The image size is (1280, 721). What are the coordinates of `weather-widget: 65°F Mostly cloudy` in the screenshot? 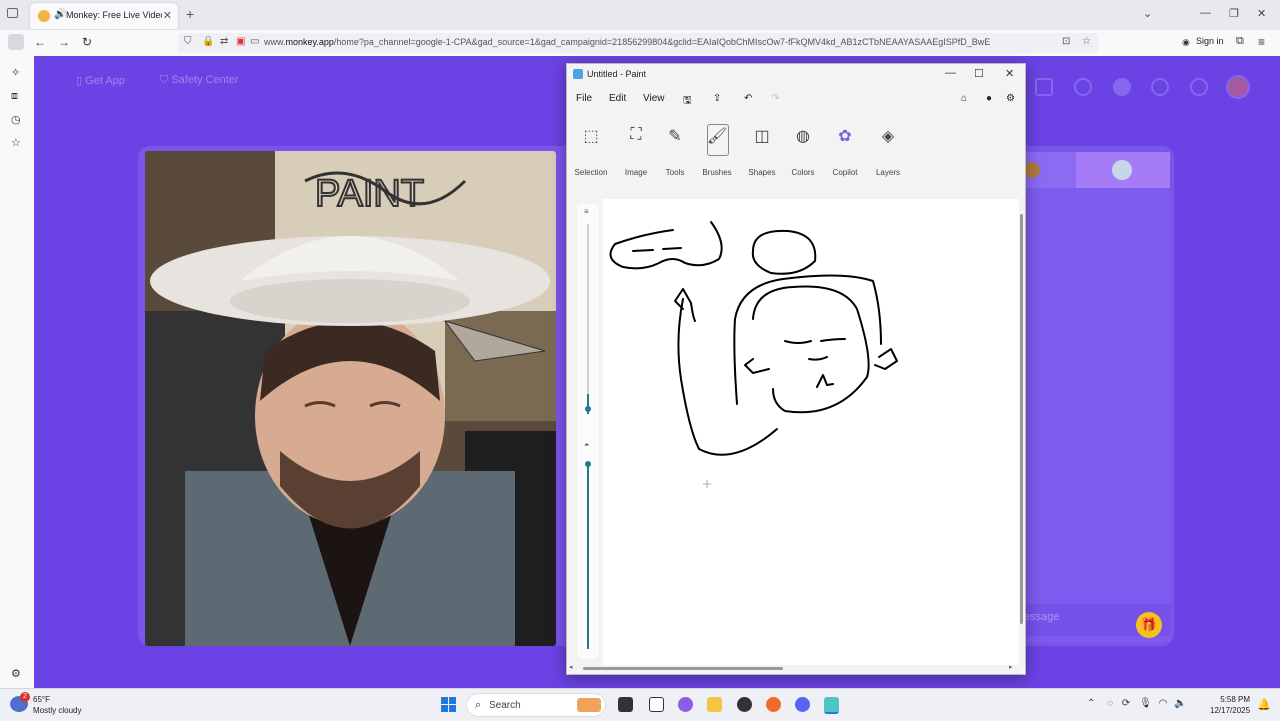 It's located at (57, 705).